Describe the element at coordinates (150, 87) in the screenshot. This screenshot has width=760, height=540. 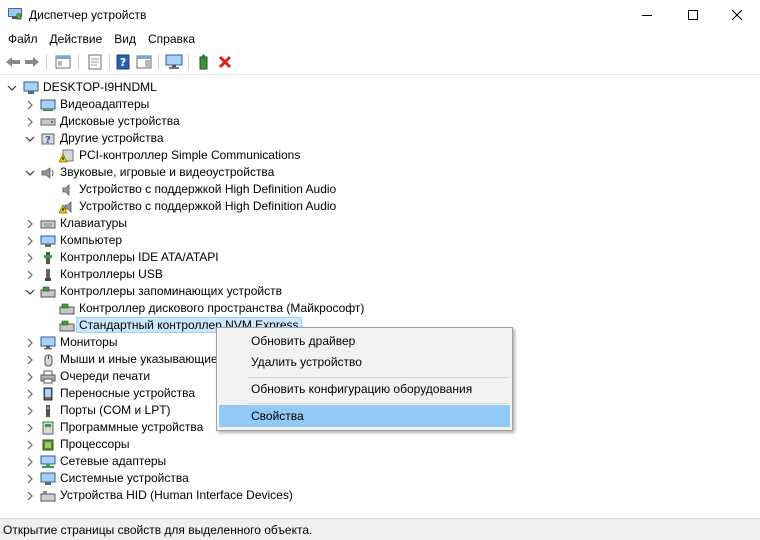
I see `tree-root: DESKTOP-I9HNDML` at that location.